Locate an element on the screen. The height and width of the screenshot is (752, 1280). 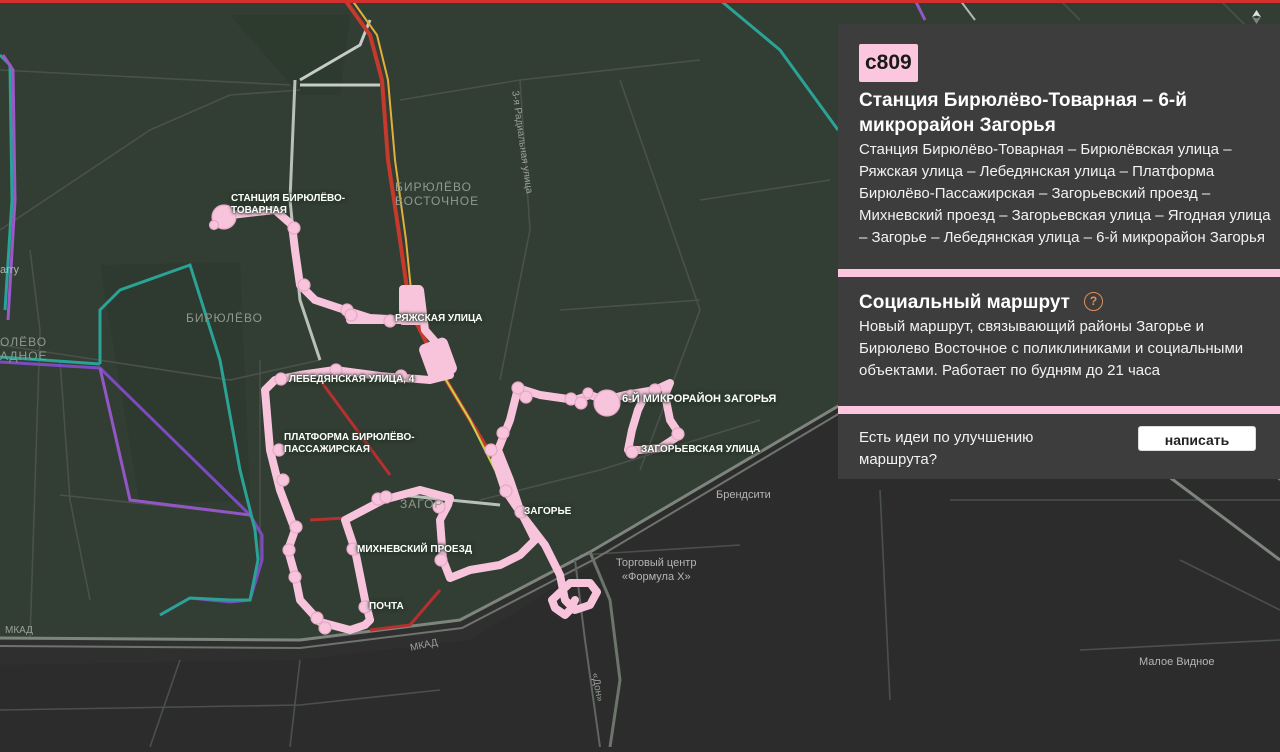
road-label-mkad-left: МКАД is located at coordinates (19, 630).